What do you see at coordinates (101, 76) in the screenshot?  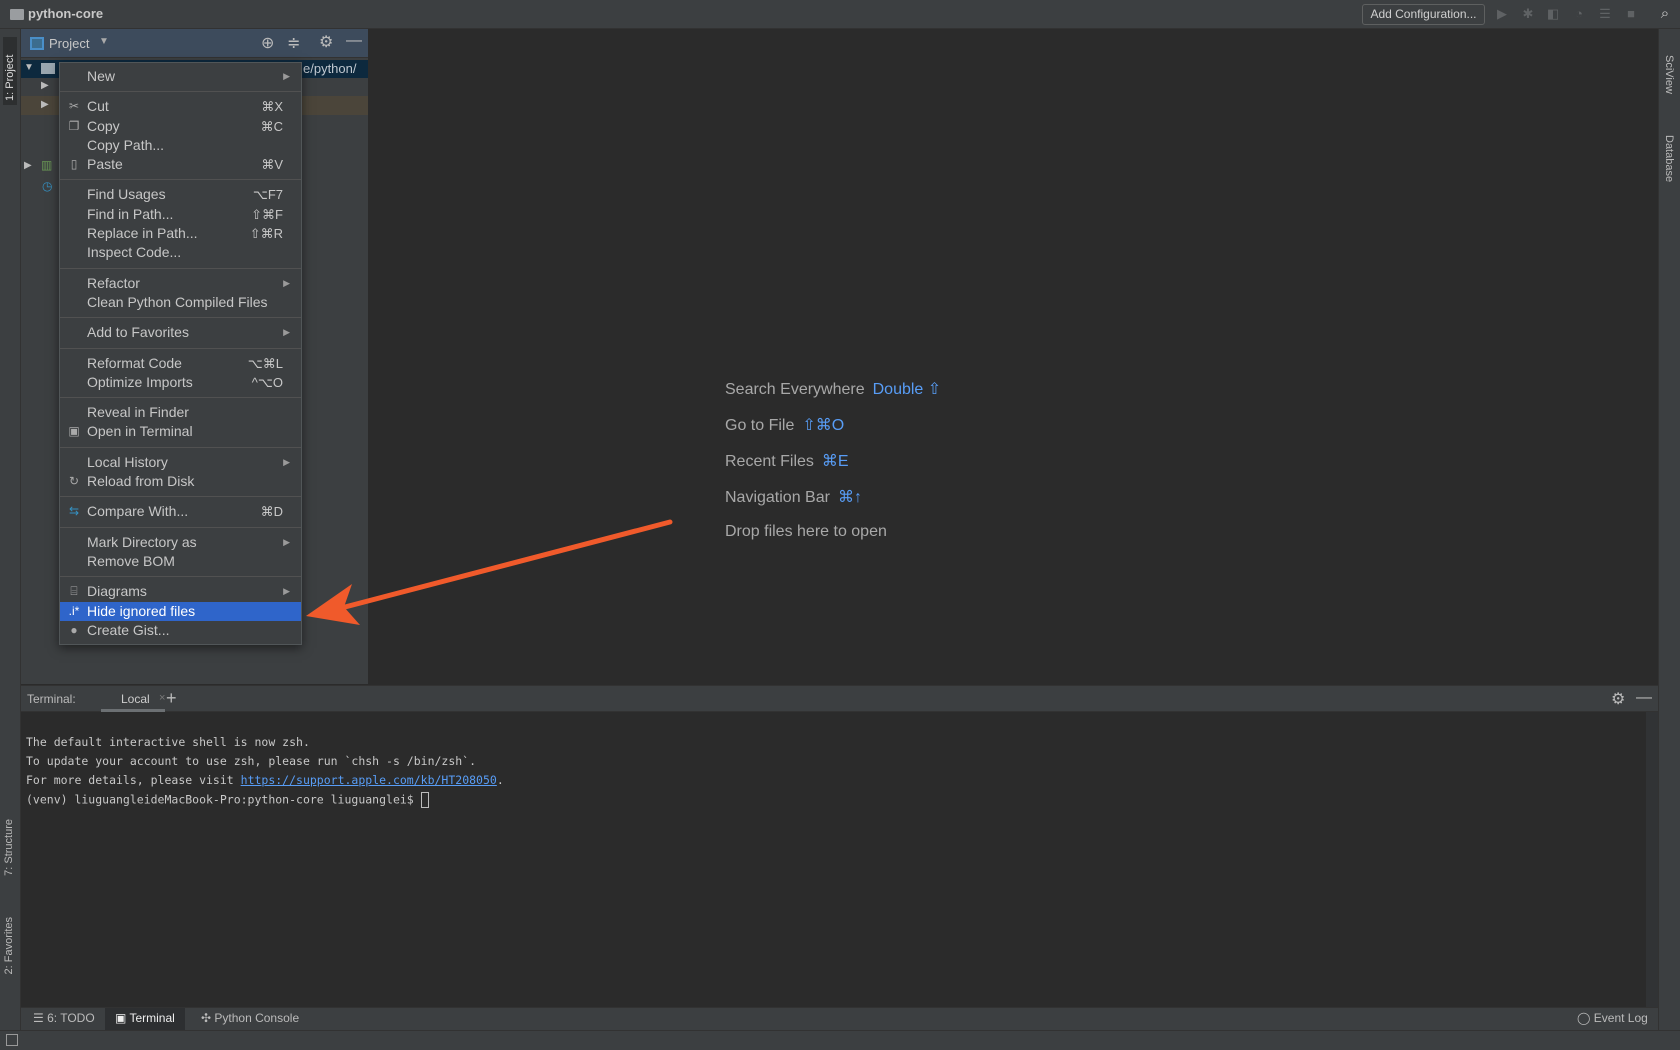 I see `menu-item-label: New` at bounding box center [101, 76].